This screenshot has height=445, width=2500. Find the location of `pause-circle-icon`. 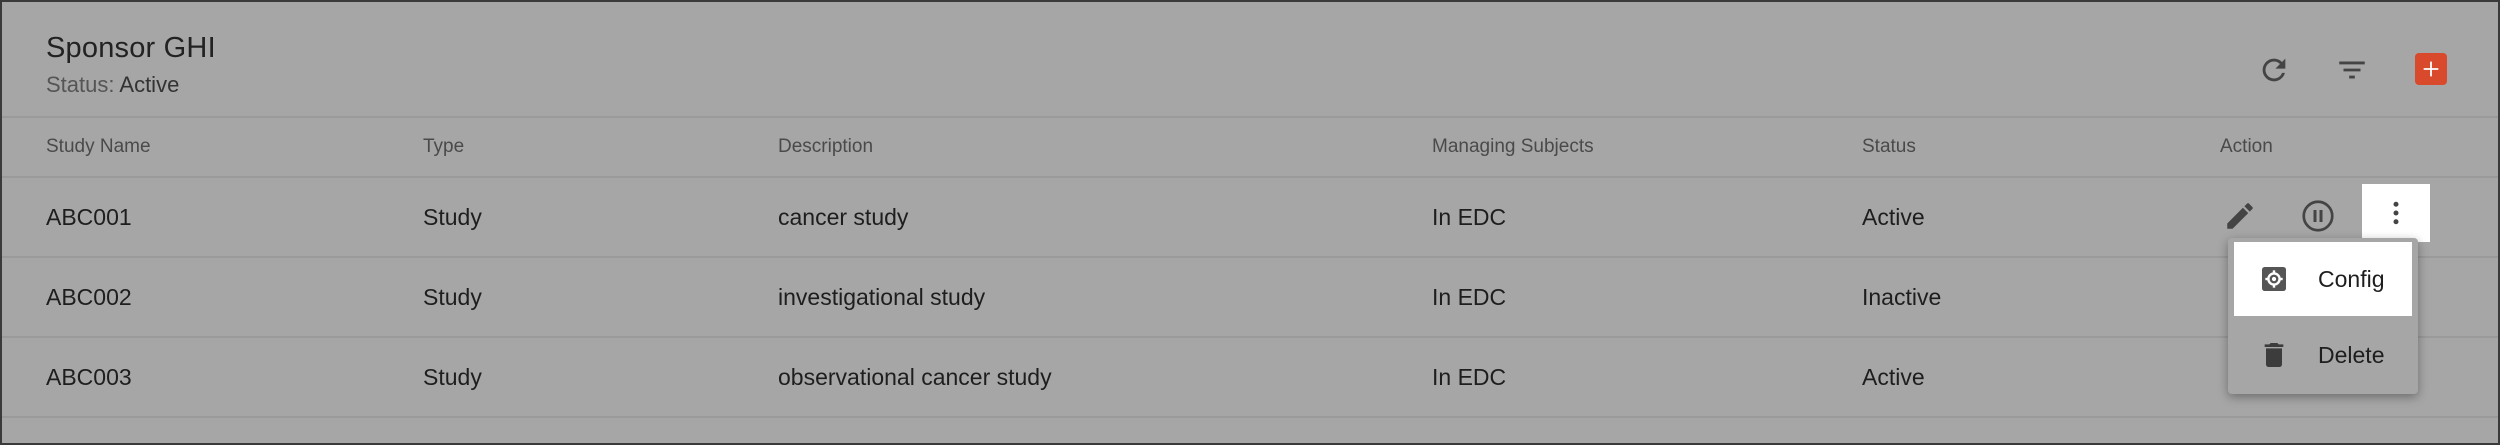

pause-circle-icon is located at coordinates (2318, 216).